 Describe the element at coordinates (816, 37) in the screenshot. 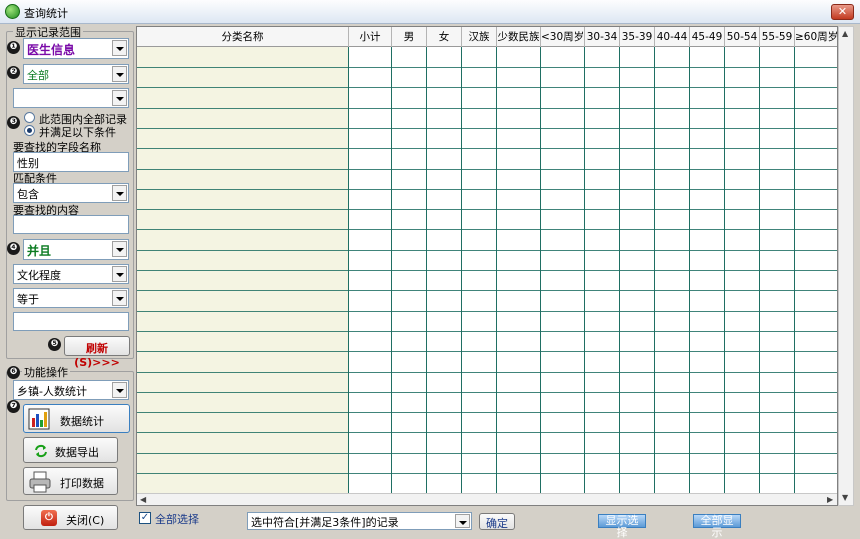

I see `col-header-60plus: ≥60周岁` at that location.